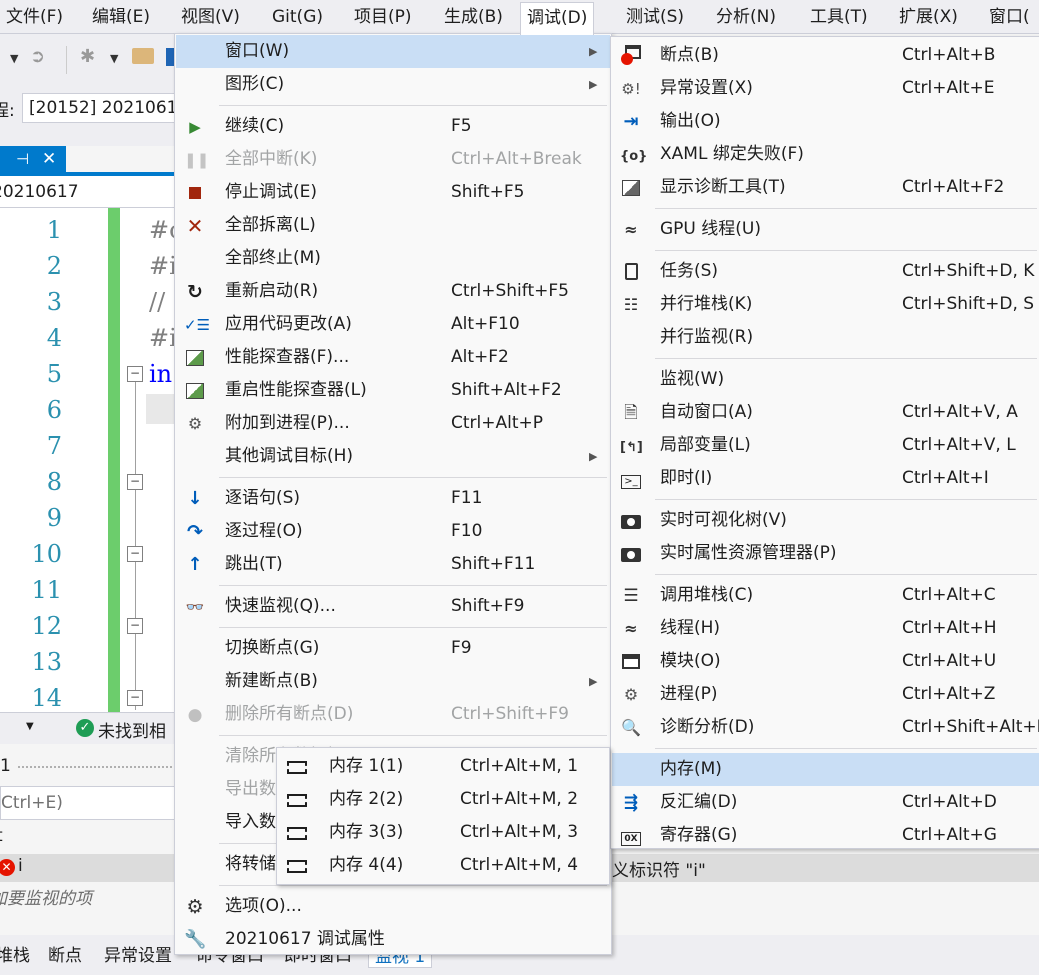  Describe the element at coordinates (30, 726) in the screenshot. I see `zoom-dropdown-icon: ▼` at that location.